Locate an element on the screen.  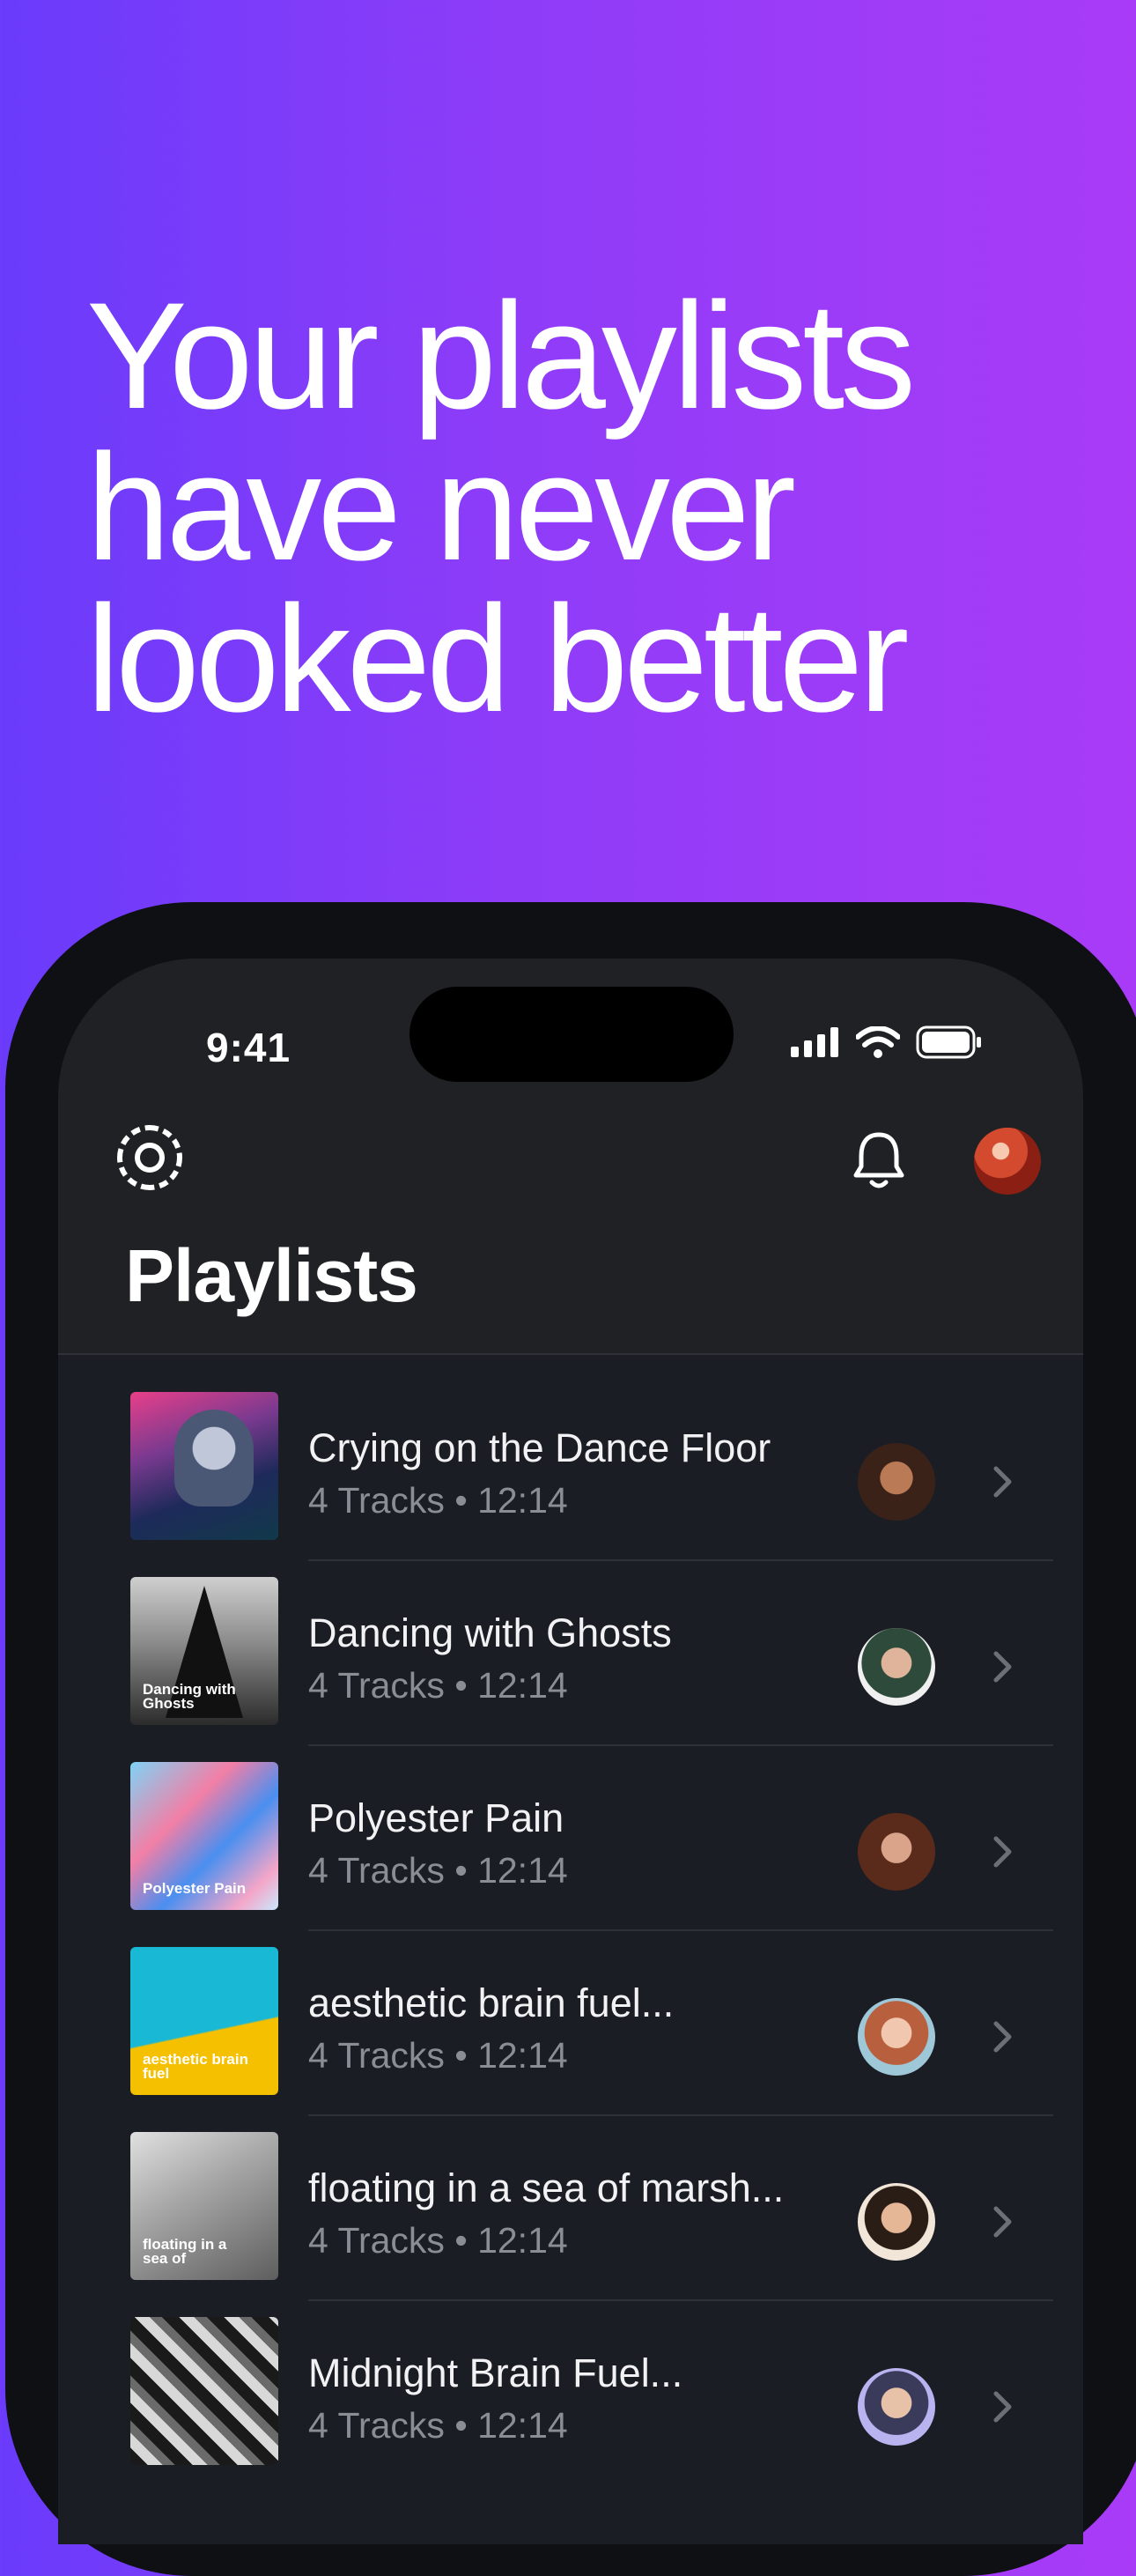
camera-aperture-icon is located at coordinates (150, 1158).